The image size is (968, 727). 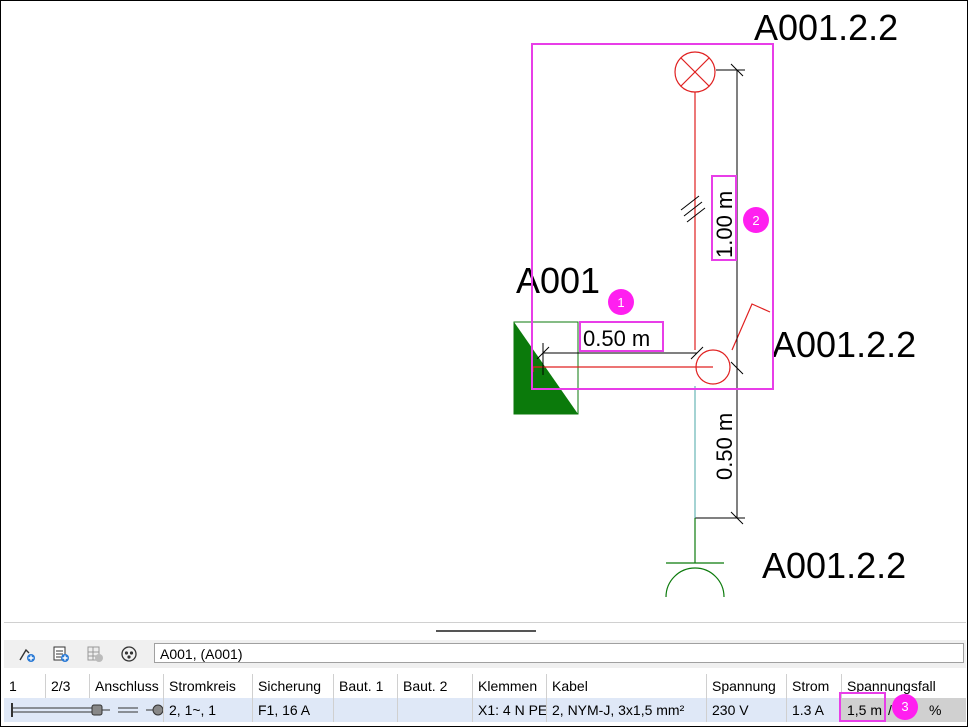 I want to click on col-header-sicherung: Sicherung, so click(x=293, y=686).